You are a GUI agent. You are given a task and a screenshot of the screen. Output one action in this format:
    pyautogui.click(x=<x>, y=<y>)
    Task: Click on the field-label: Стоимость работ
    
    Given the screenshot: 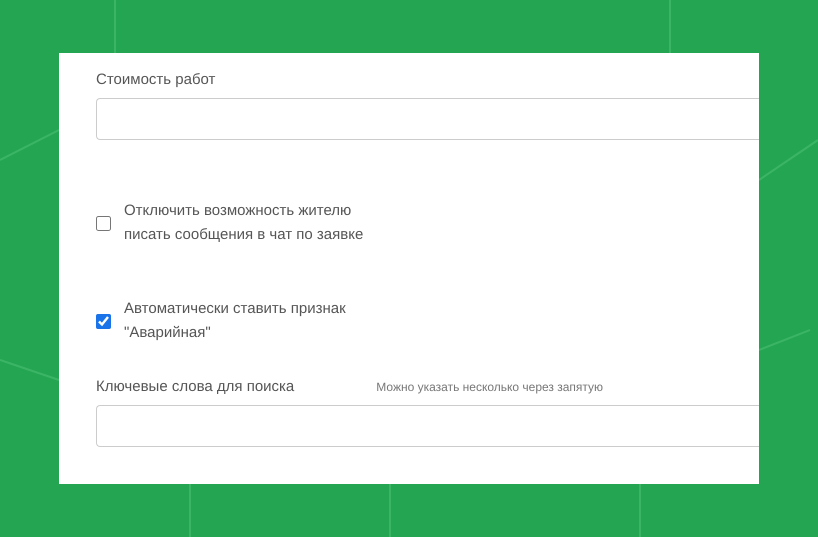 What is the action you would take?
    pyautogui.click(x=156, y=80)
    